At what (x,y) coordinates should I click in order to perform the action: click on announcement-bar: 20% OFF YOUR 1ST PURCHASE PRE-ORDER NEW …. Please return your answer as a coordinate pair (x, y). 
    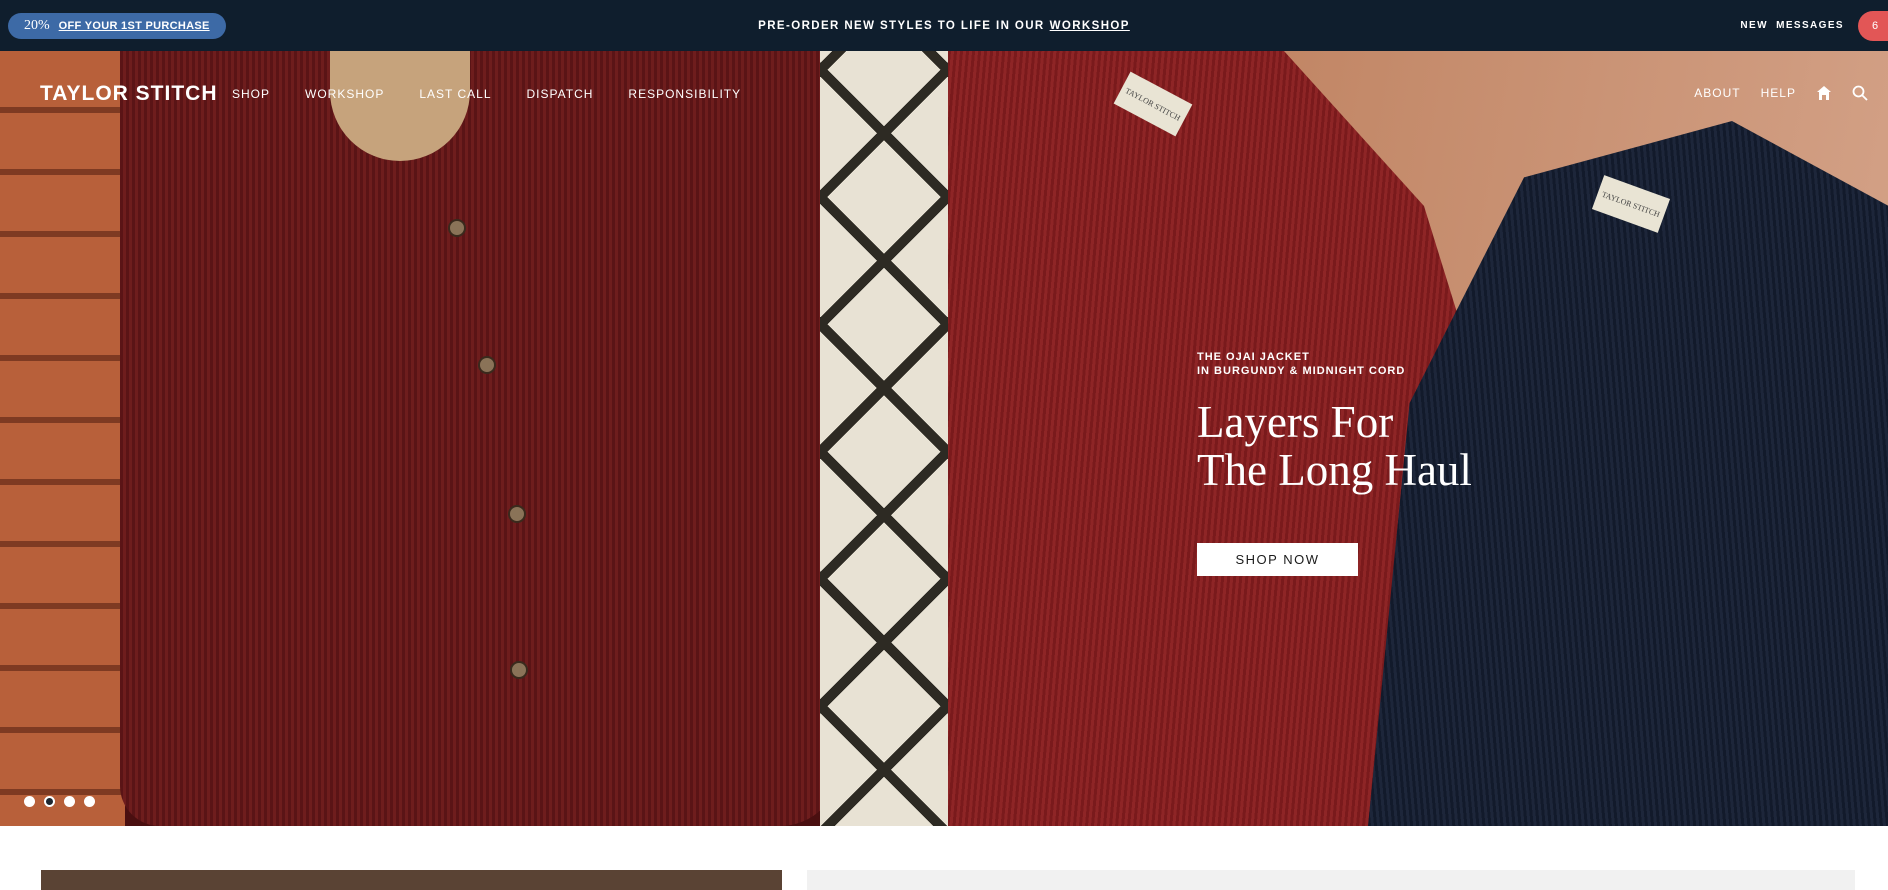
    Looking at the image, I should click on (944, 25).